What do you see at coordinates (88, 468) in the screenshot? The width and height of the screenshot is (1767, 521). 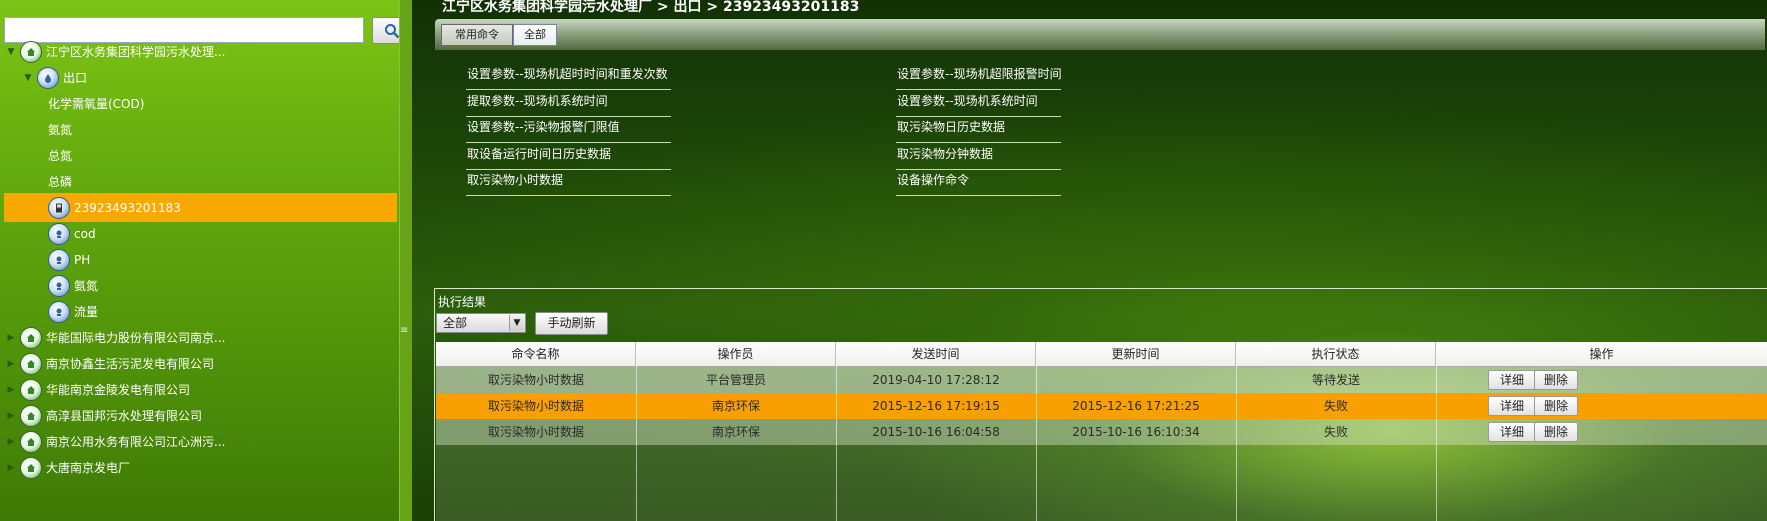 I see `tree-item-label: 大唐南京发电厂` at bounding box center [88, 468].